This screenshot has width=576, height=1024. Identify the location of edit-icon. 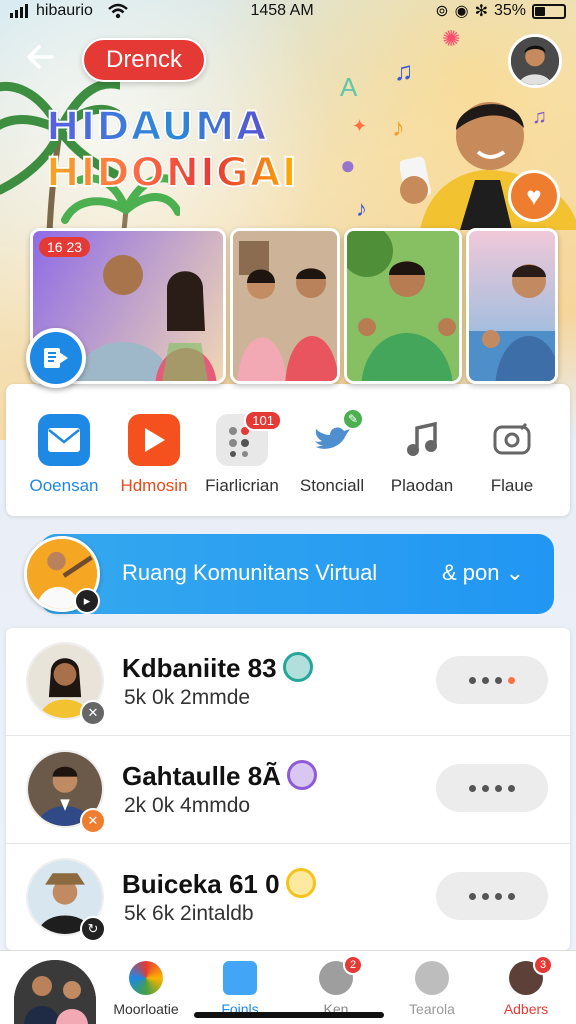
(240, 978).